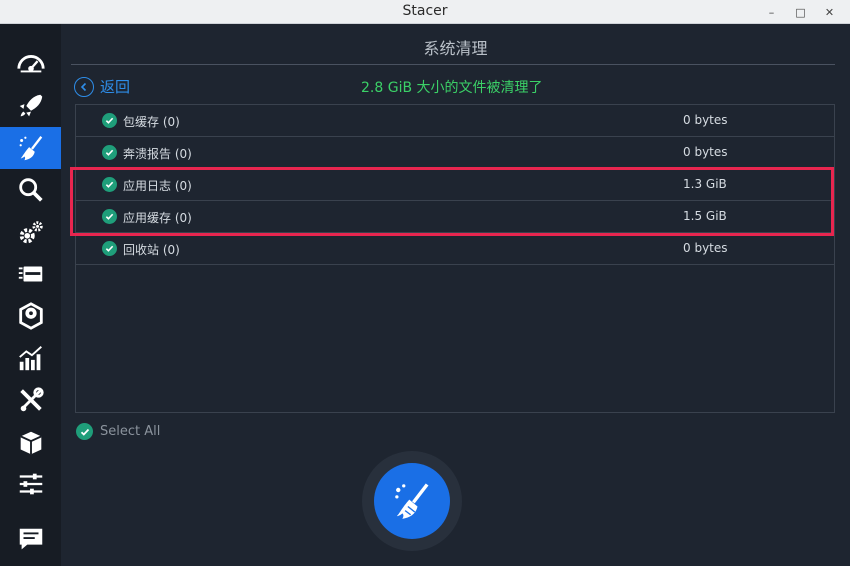  Describe the element at coordinates (829, 12) in the screenshot. I see `close-button: ✕` at that location.